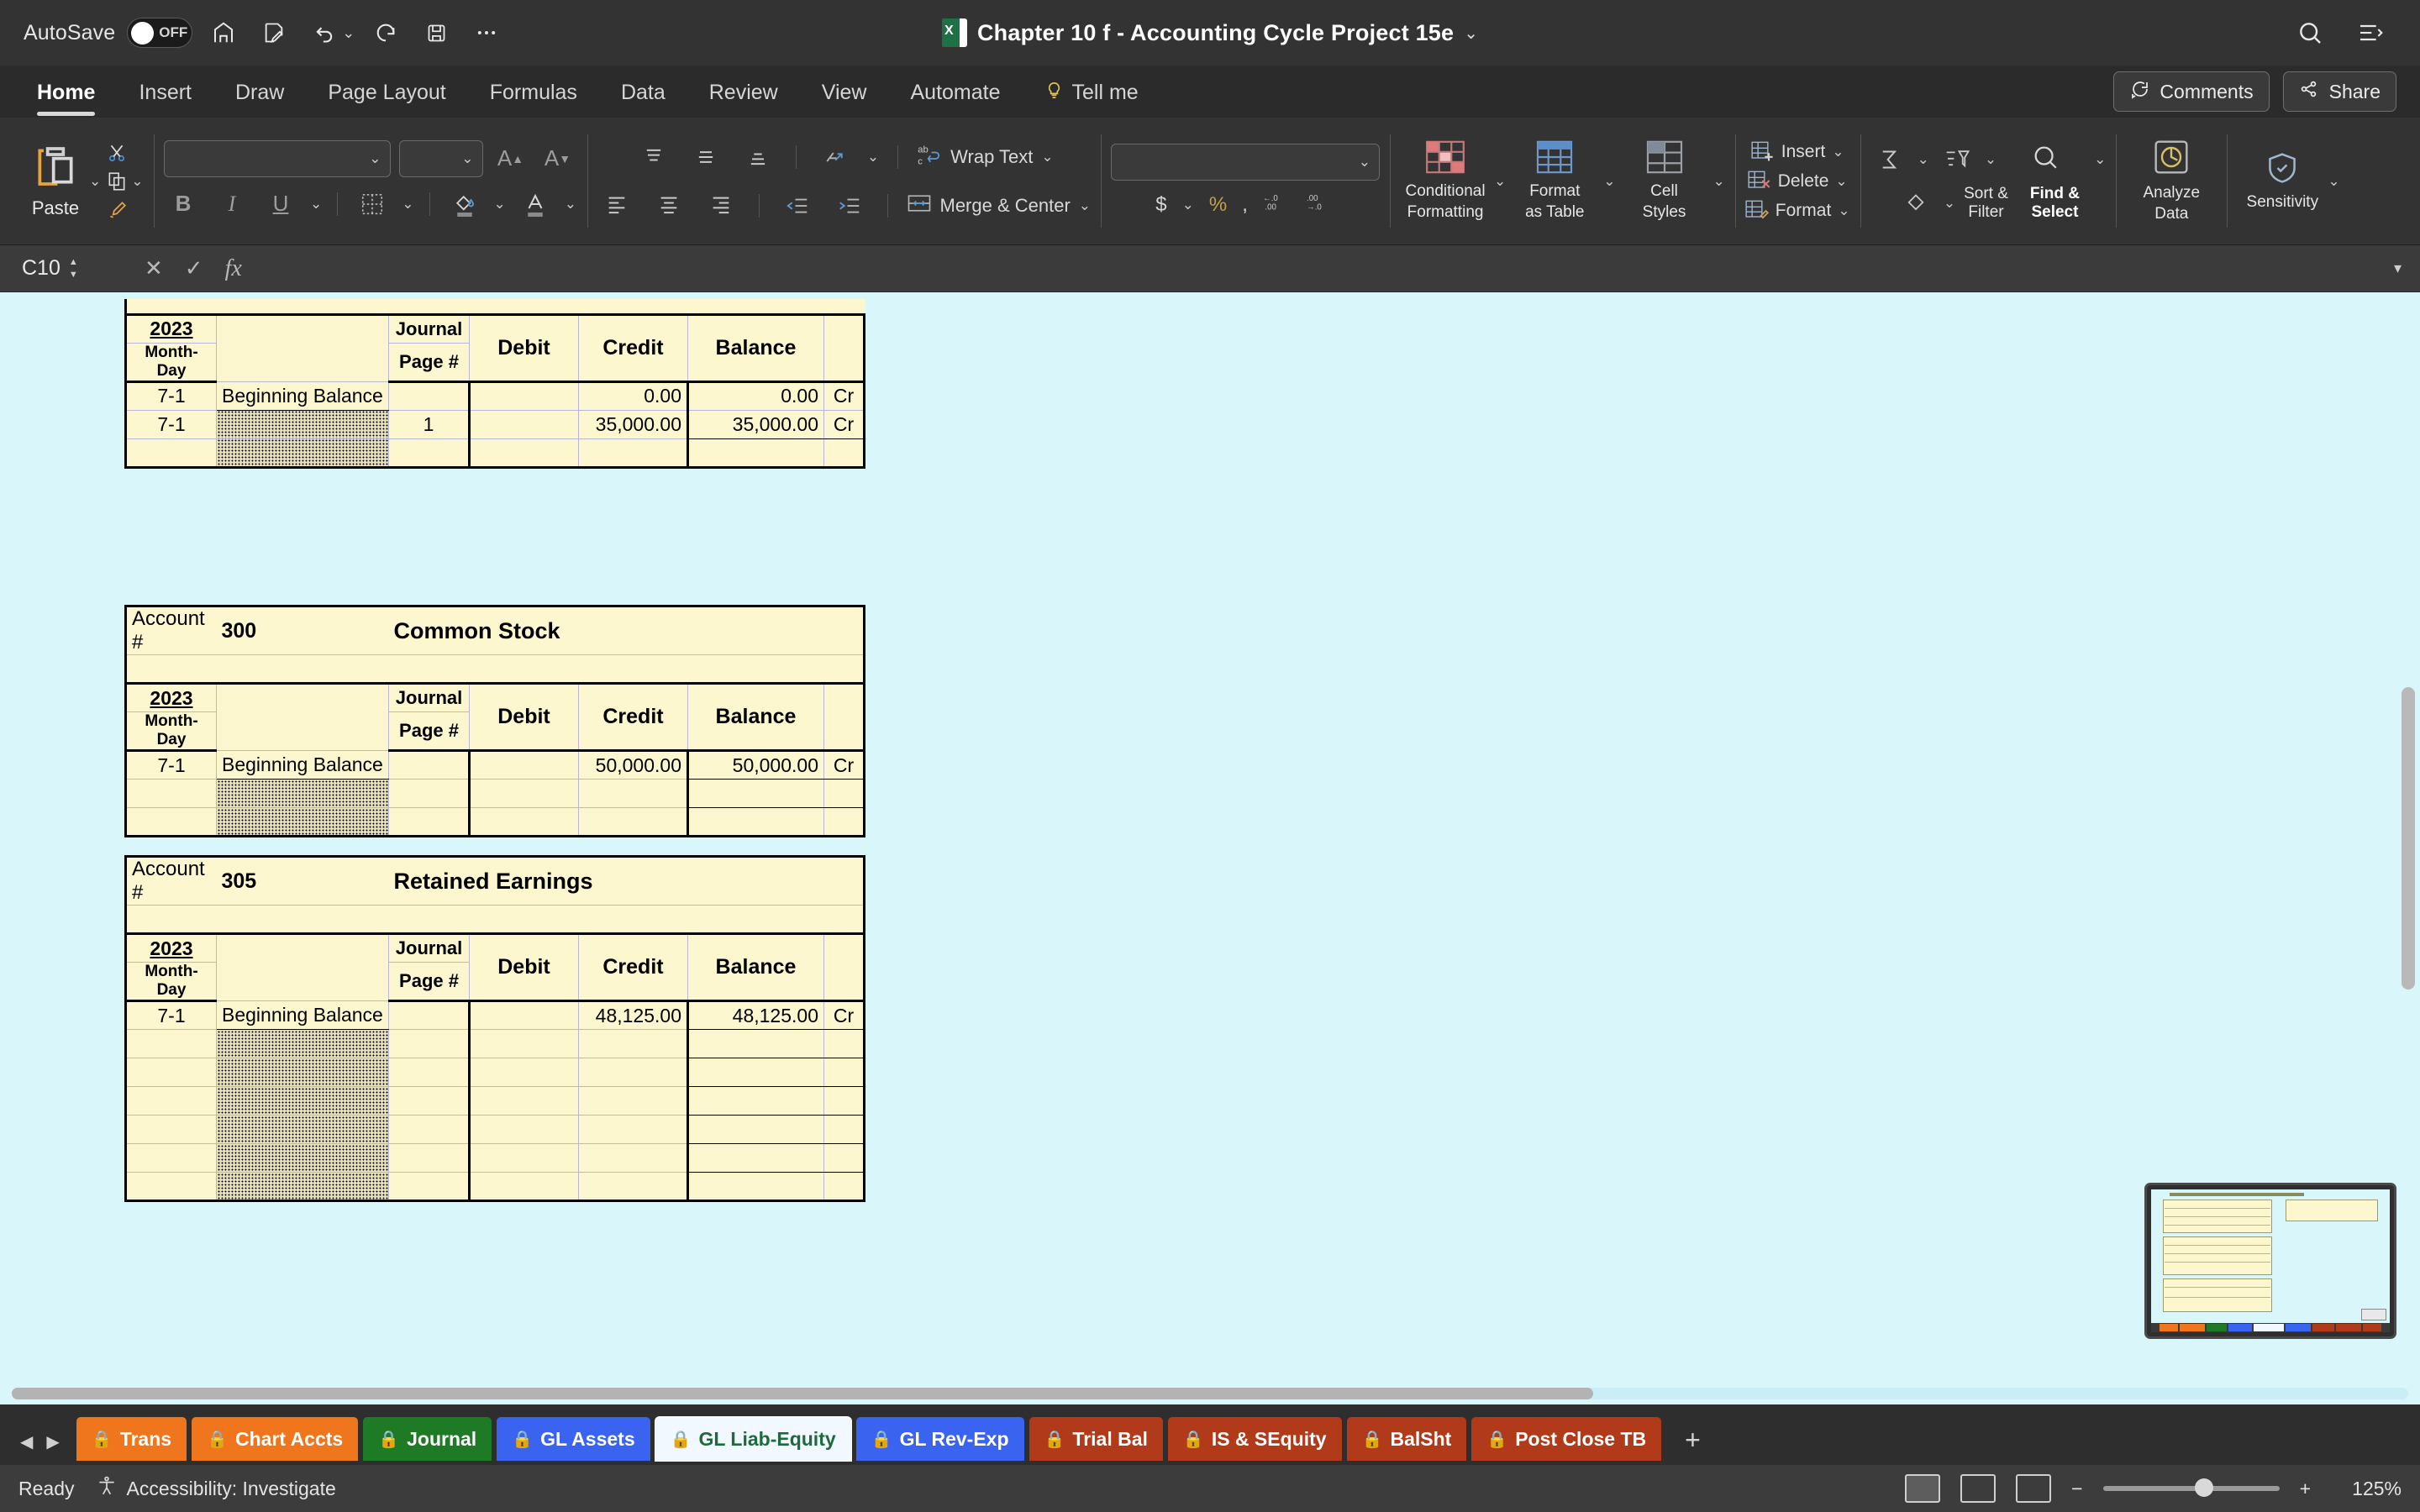  I want to click on undo-icon, so click(324, 32).